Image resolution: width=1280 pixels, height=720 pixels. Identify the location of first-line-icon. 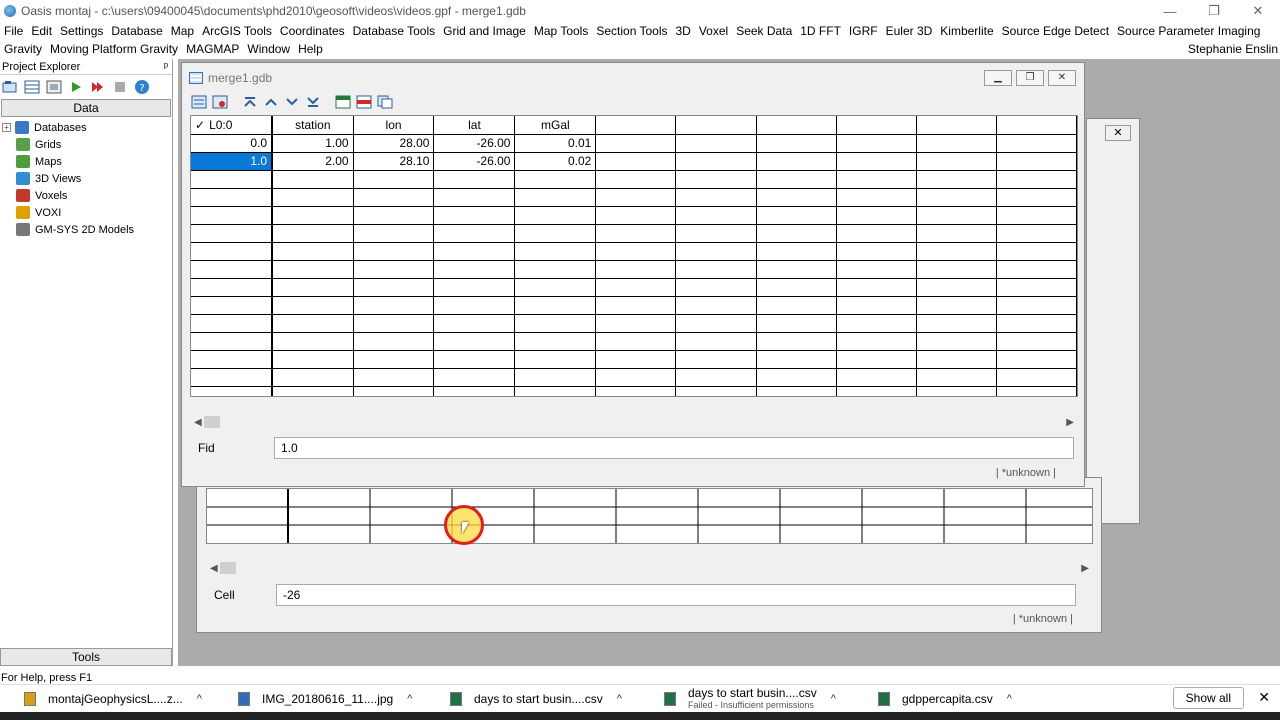
(250, 102).